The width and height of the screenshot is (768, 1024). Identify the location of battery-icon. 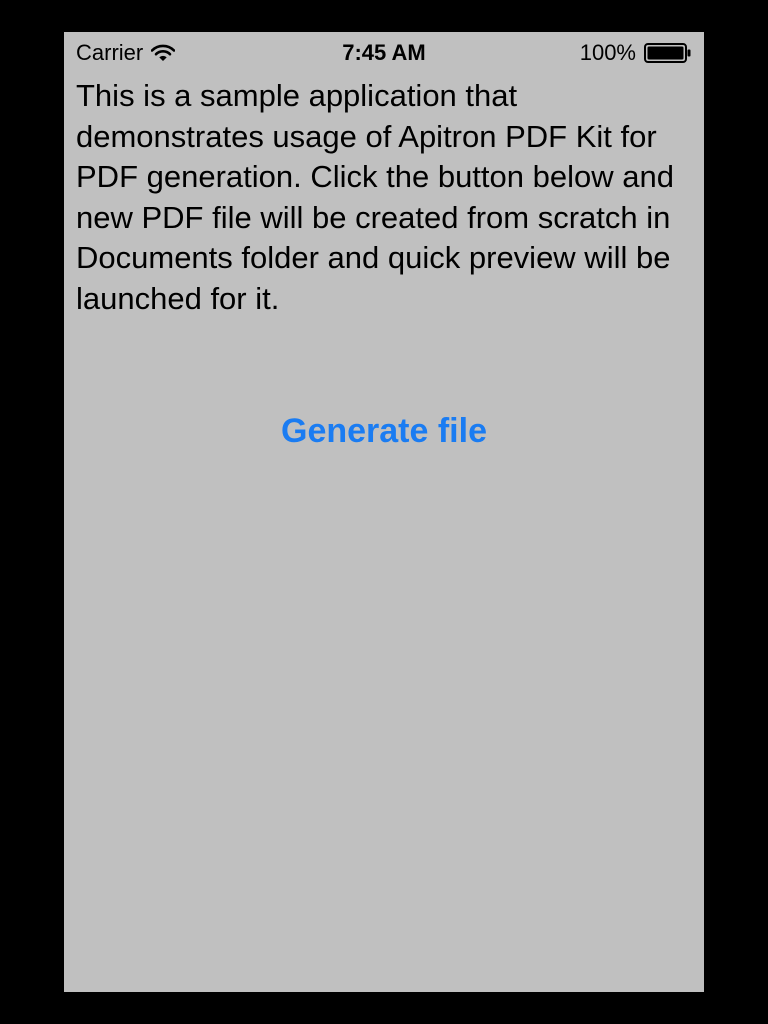
(668, 53).